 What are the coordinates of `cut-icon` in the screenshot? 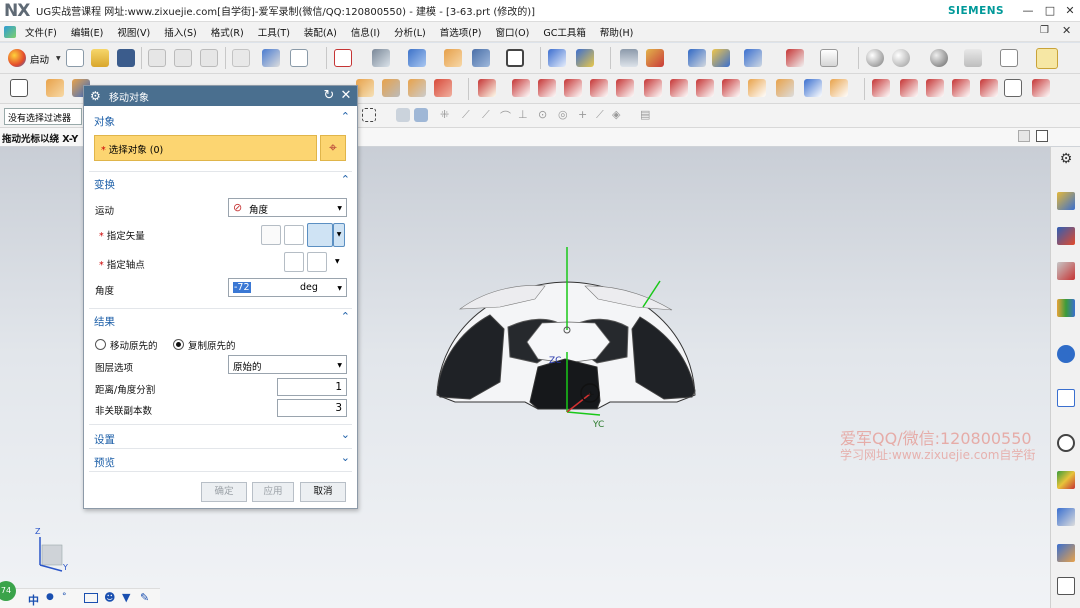 It's located at (157, 58).